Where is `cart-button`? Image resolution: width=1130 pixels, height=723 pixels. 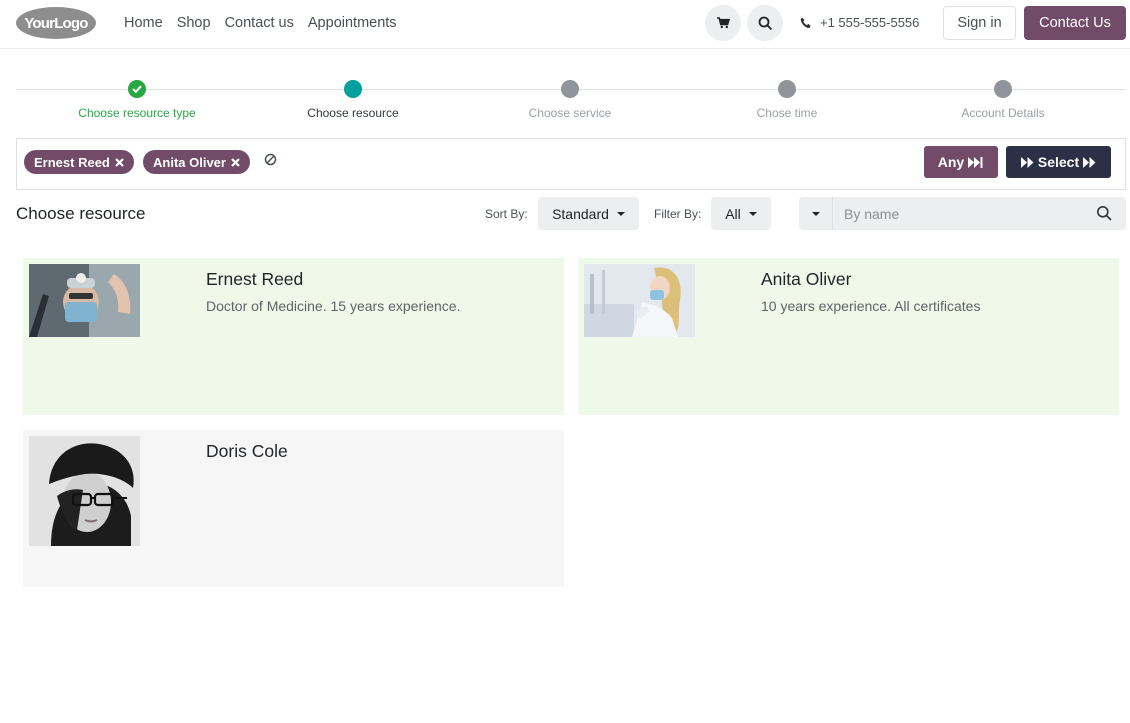 cart-button is located at coordinates (723, 23).